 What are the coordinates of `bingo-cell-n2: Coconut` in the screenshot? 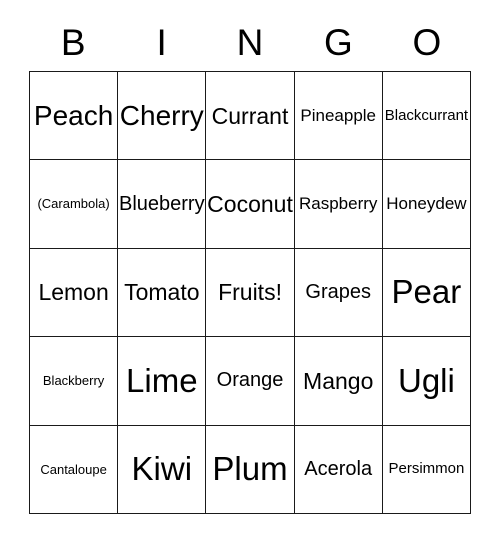 It's located at (250, 204).